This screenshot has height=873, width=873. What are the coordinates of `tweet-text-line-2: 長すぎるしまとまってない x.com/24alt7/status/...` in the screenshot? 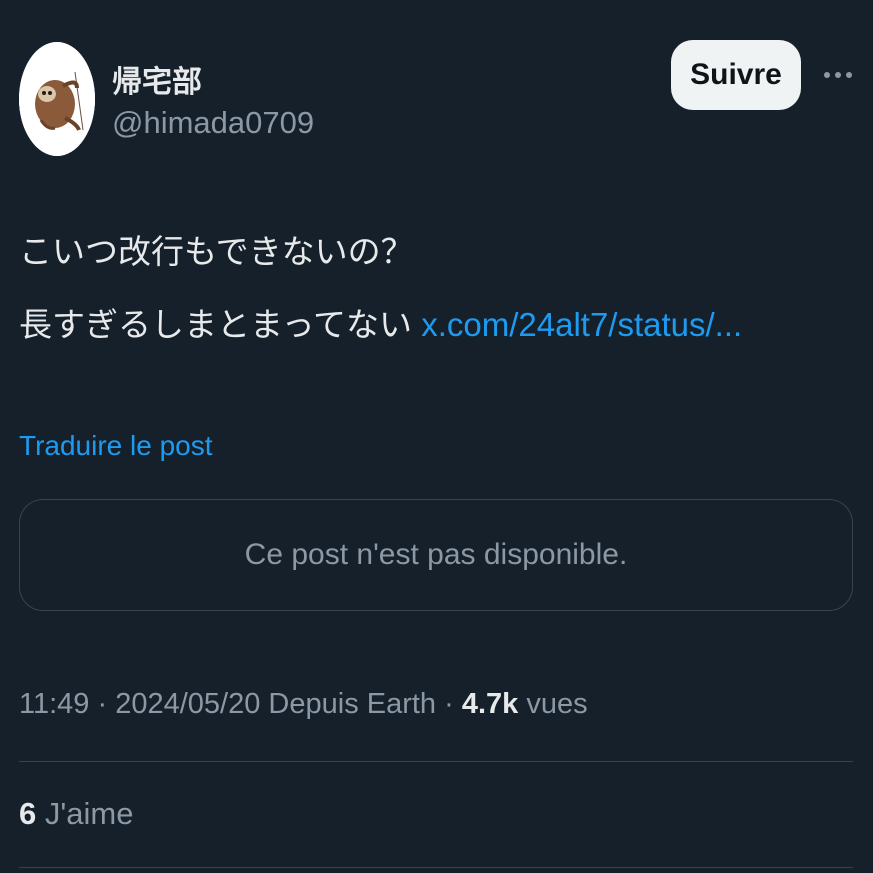 It's located at (439, 325).